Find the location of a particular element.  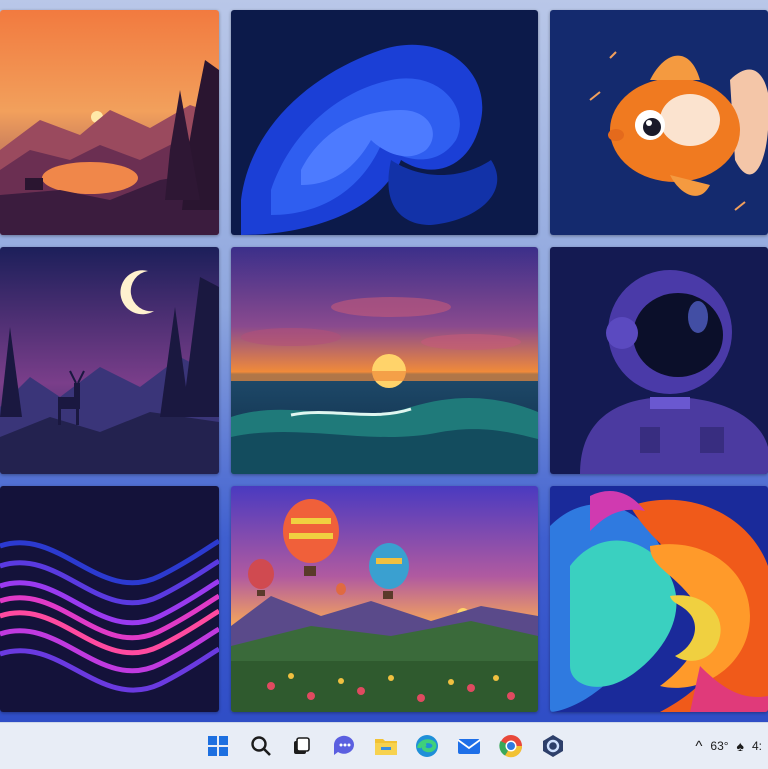

taskbar: ^ 63° ♠ 4: is located at coordinates (384, 745).